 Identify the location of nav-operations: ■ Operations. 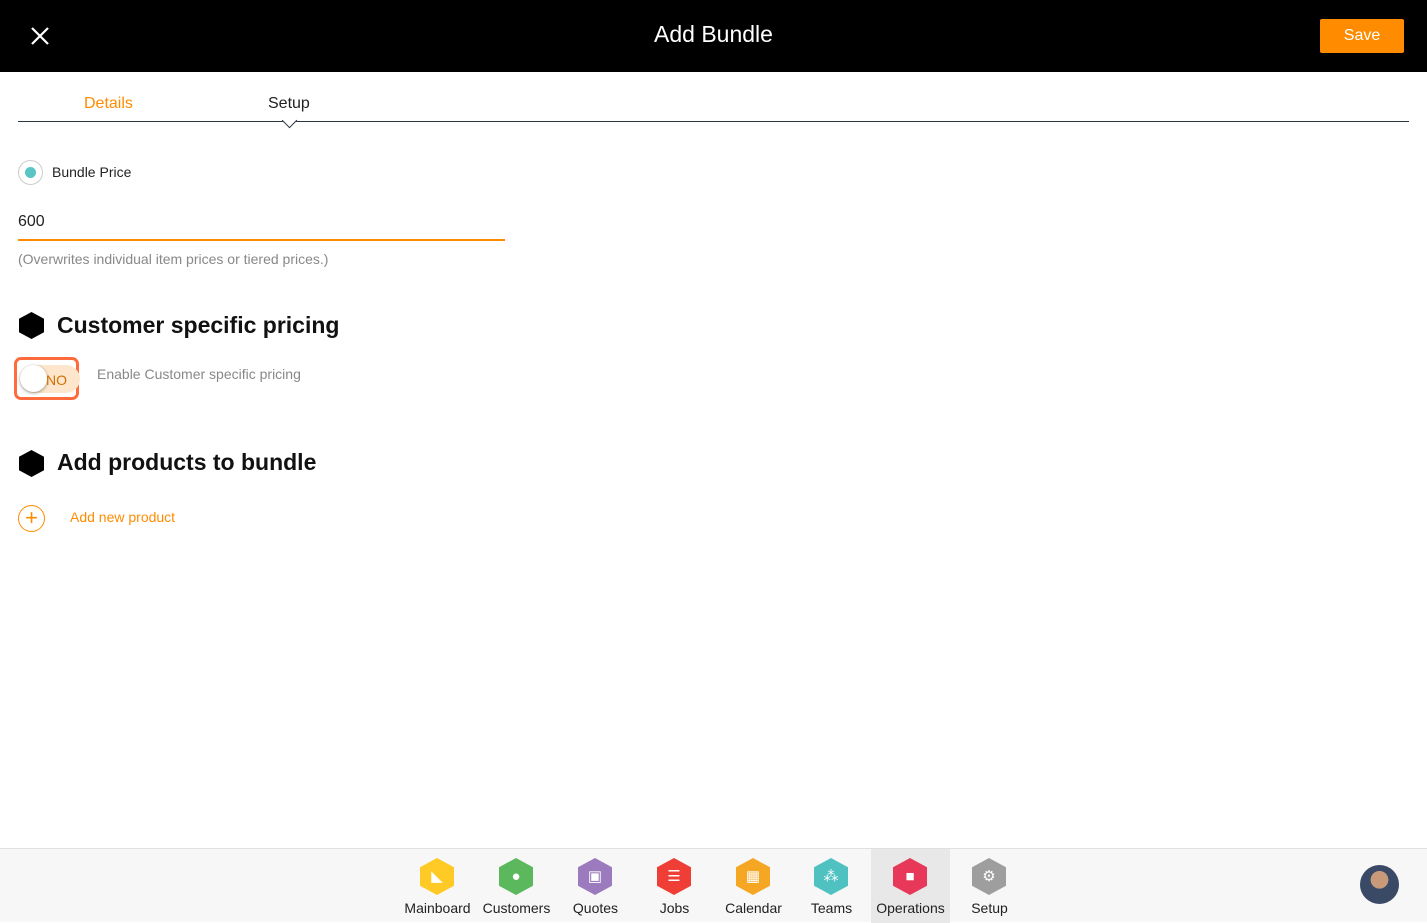
(910, 886).